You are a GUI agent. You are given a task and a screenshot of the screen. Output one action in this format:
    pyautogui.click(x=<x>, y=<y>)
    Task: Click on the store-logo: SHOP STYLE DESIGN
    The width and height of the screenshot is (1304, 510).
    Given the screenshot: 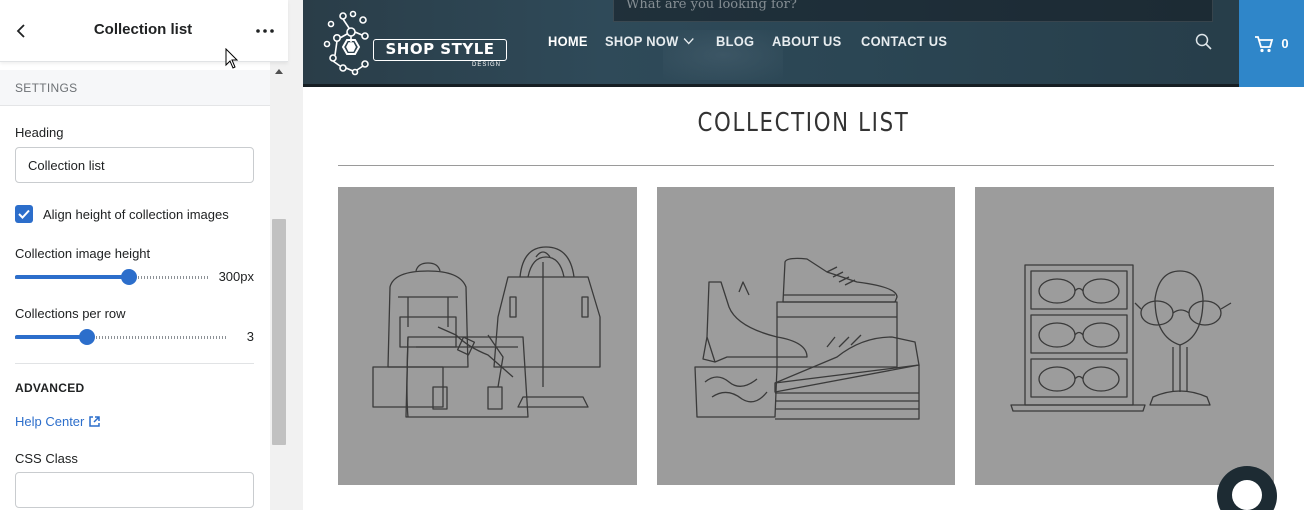 What is the action you would take?
    pyautogui.click(x=416, y=43)
    